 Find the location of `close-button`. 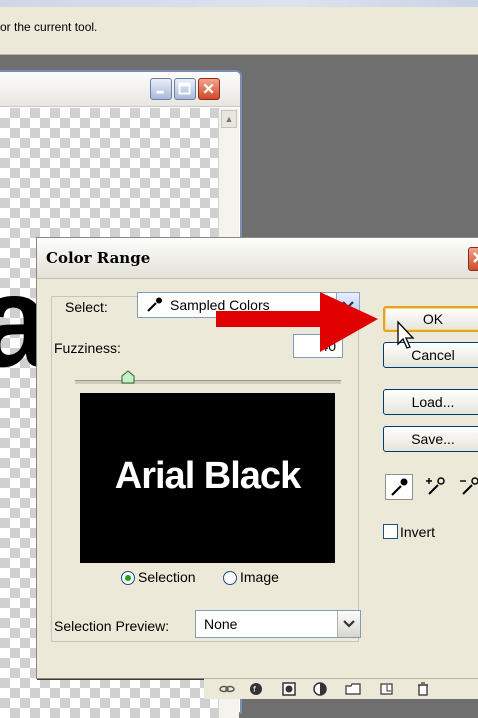

close-button is located at coordinates (209, 89).